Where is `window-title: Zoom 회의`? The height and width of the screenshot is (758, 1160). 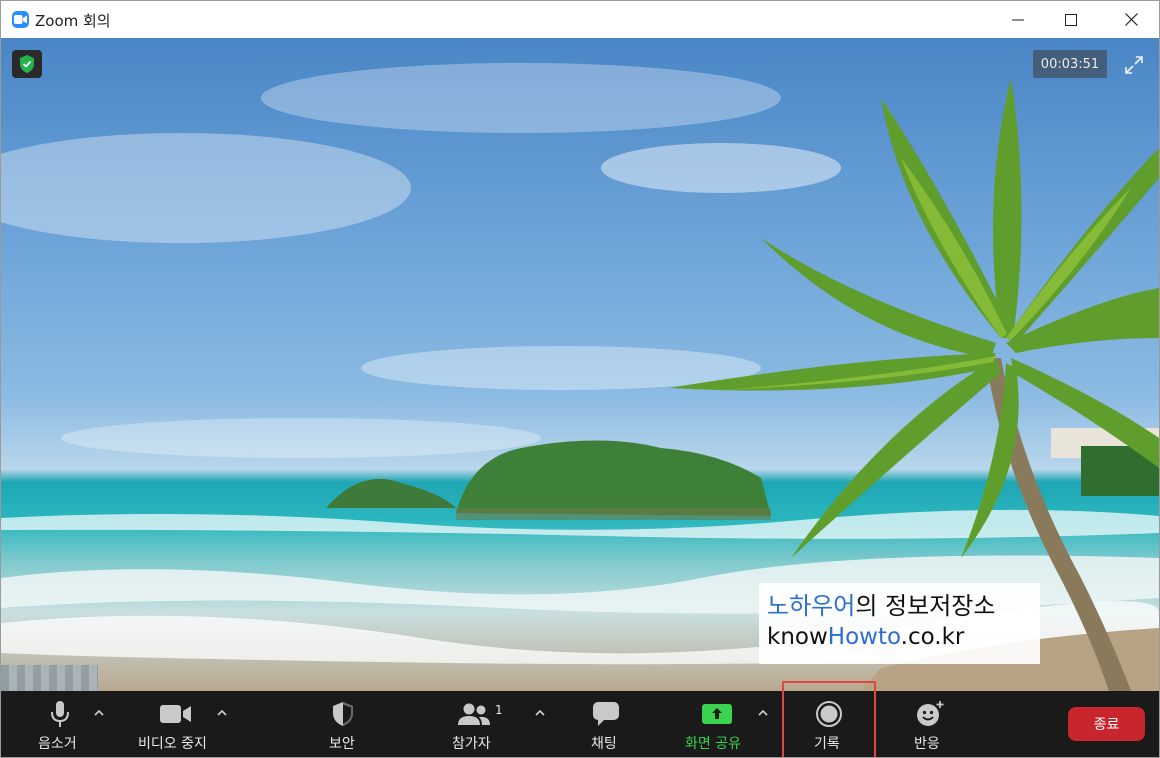
window-title: Zoom 회의 is located at coordinates (73, 21).